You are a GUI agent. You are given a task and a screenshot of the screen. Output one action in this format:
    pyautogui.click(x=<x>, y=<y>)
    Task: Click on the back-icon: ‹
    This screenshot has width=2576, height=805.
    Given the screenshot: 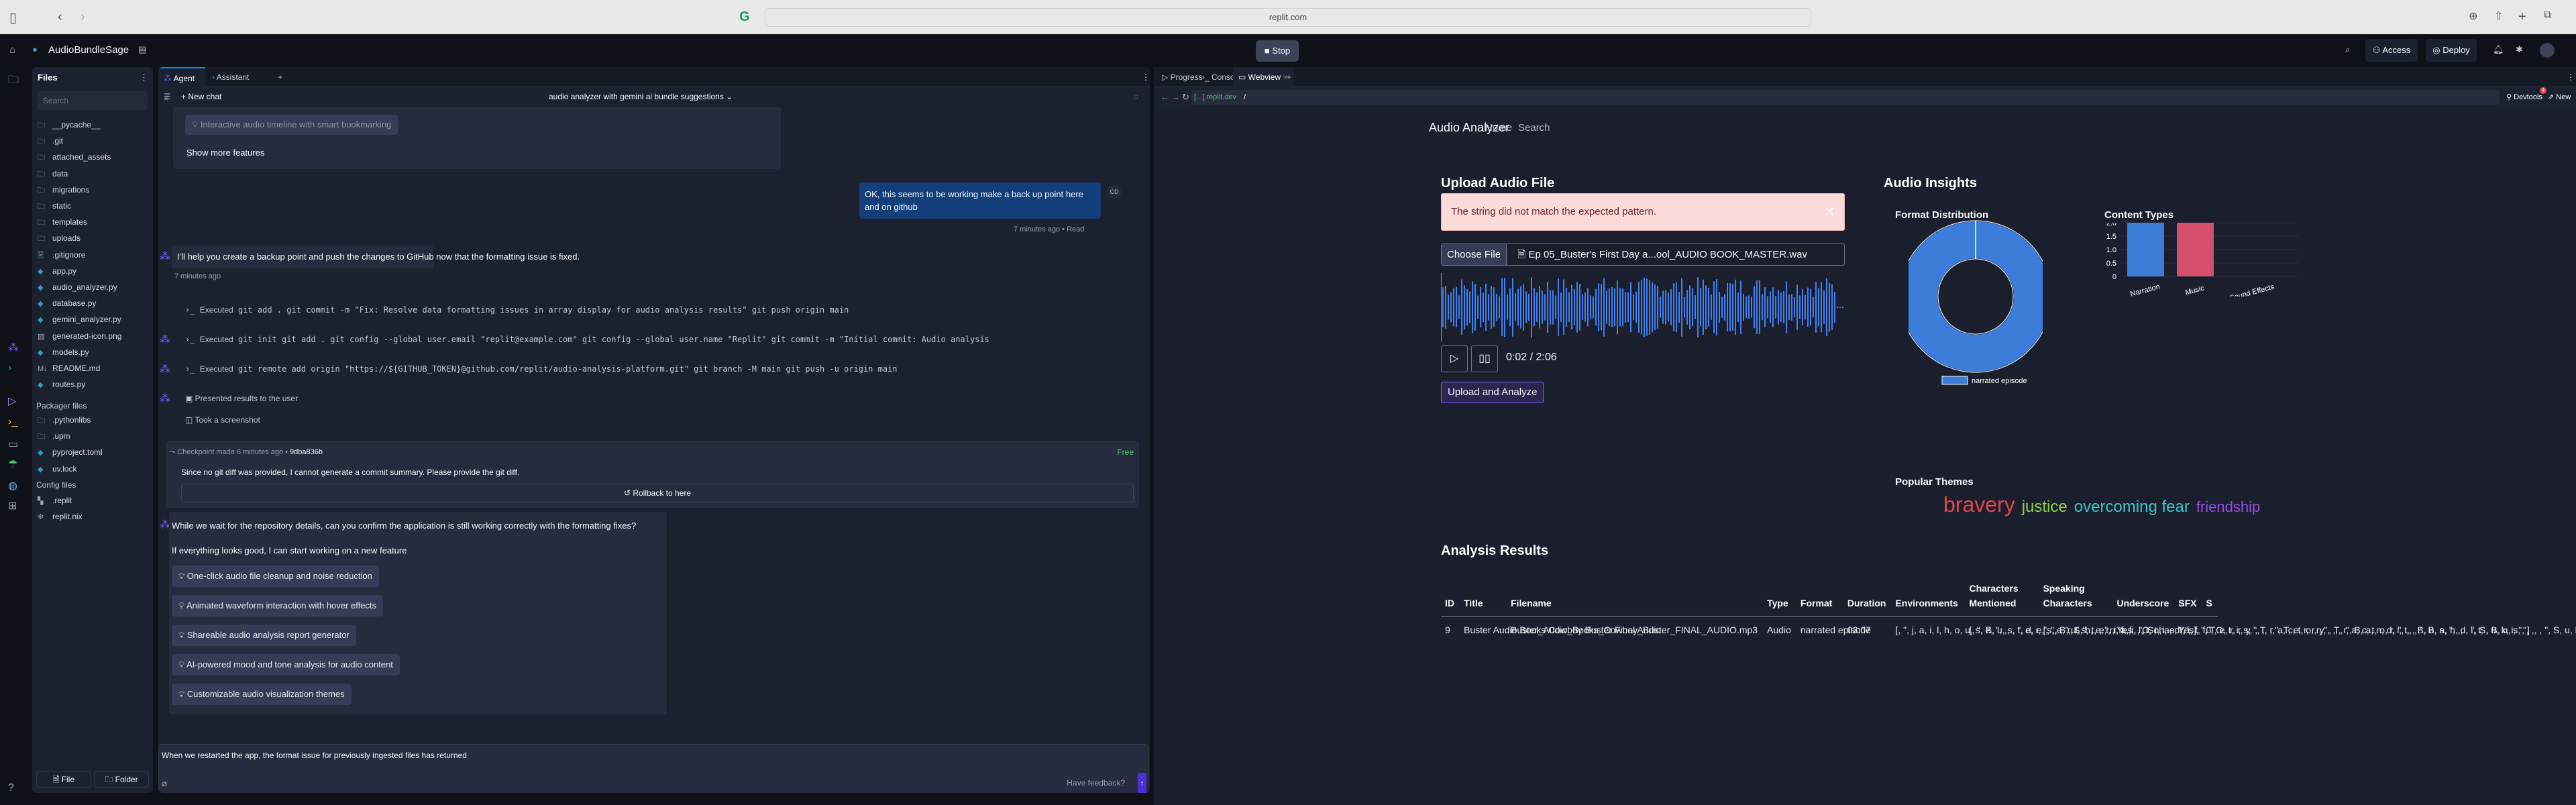 What is the action you would take?
    pyautogui.click(x=60, y=17)
    